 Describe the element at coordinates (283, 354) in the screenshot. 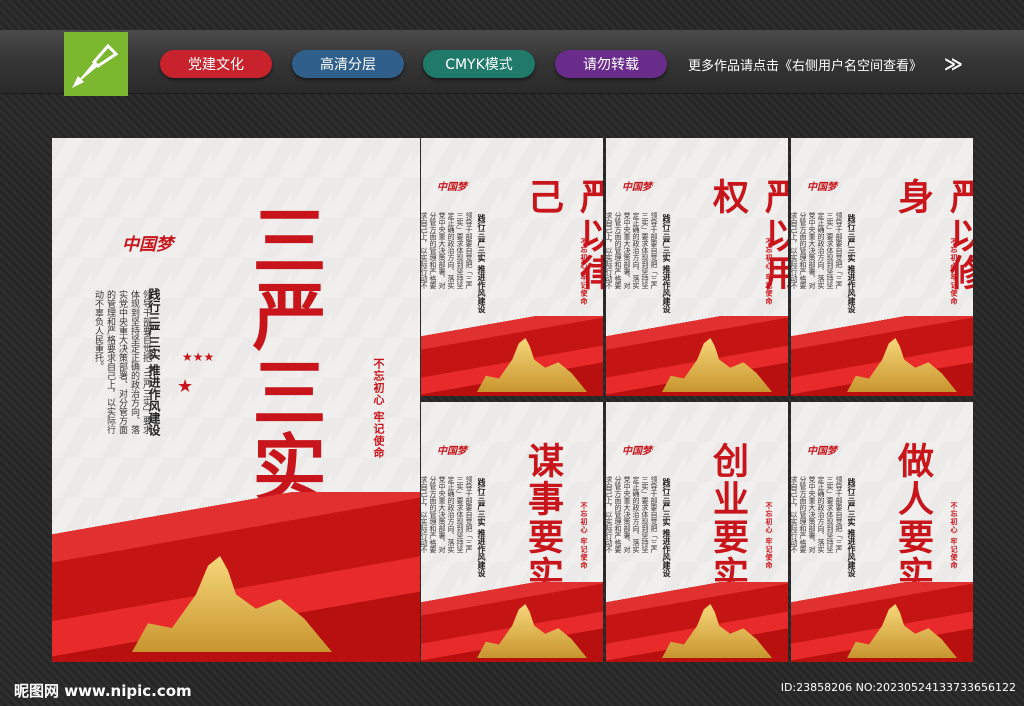

I see `main-title: 三严三实` at that location.